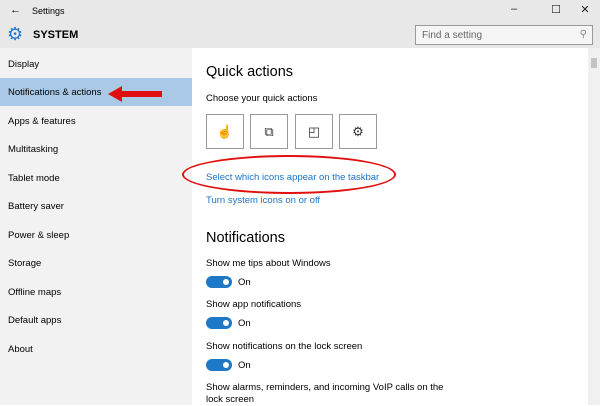 This screenshot has height=406, width=600. I want to click on minimize-button: –, so click(514, 9).